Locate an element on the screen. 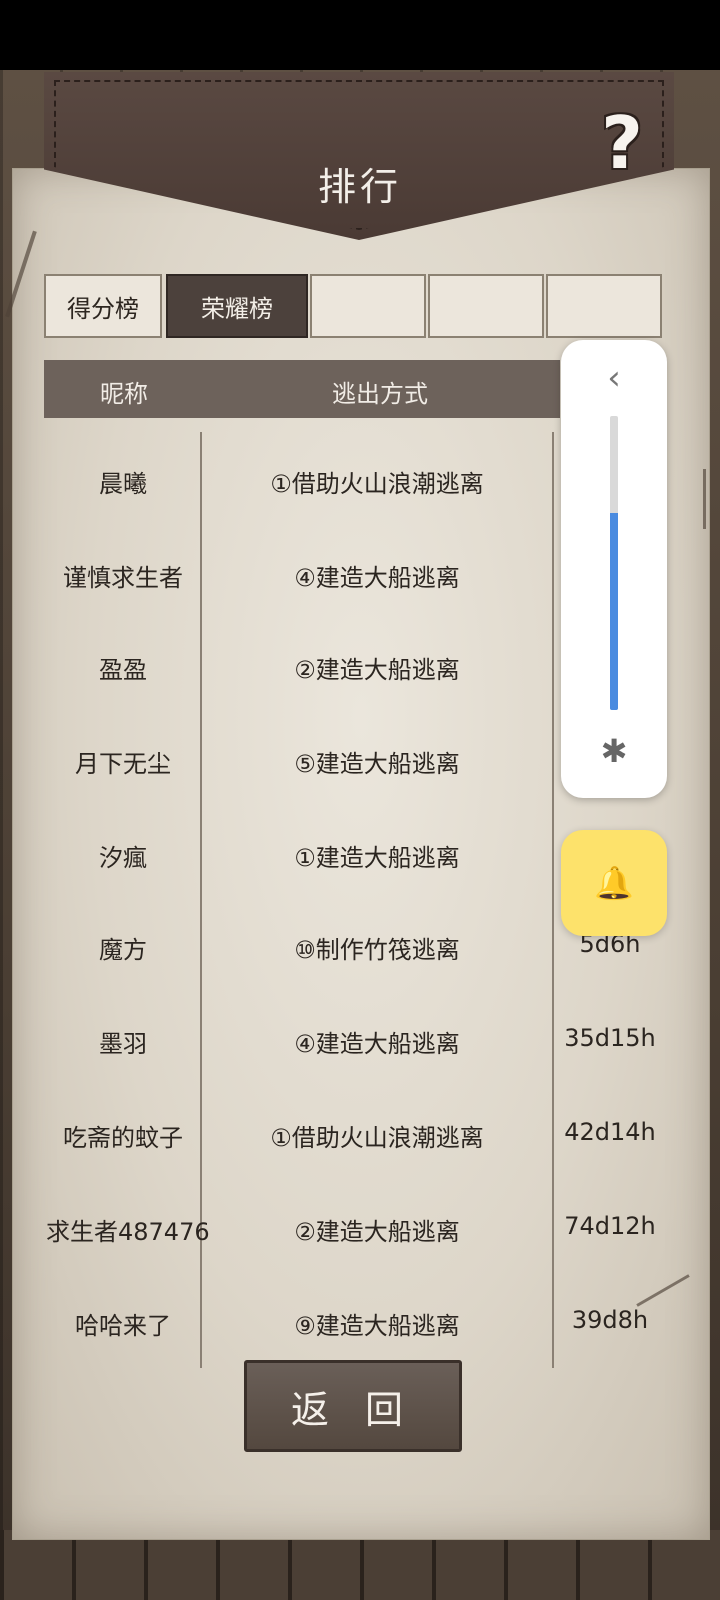 The image size is (720, 1600). header-escape-method: 逃出方式 is located at coordinates (380, 394).